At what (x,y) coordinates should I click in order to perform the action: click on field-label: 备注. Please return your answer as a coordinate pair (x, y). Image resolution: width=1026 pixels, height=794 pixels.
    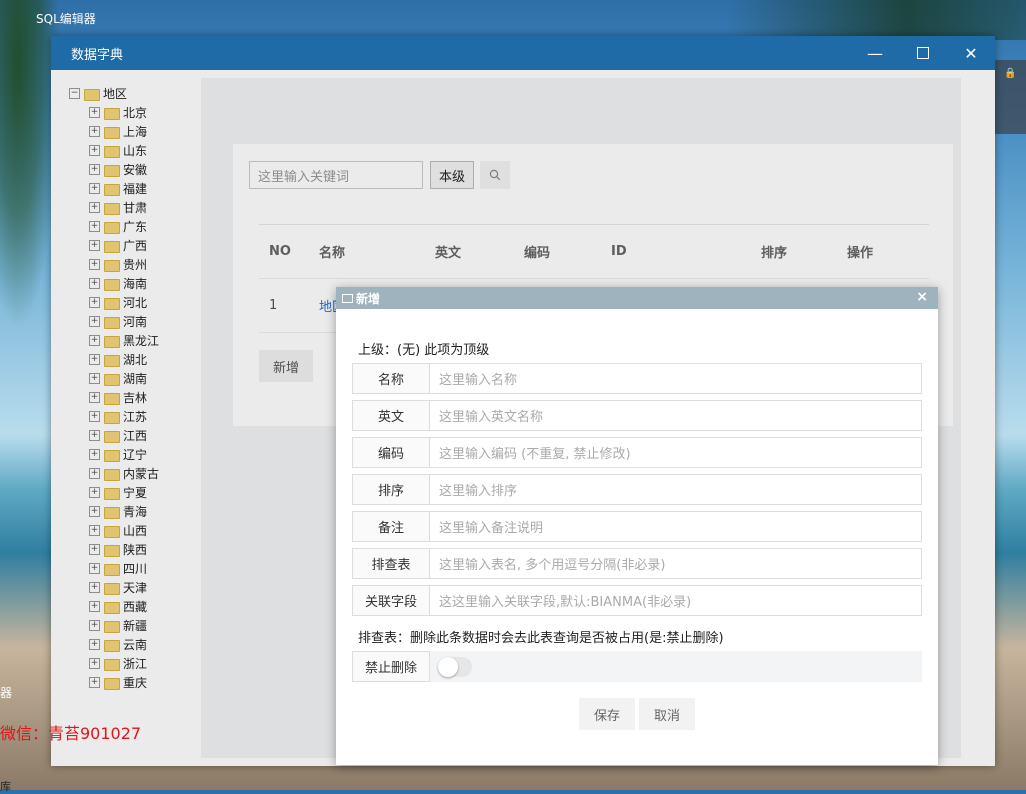
    Looking at the image, I should click on (391, 526).